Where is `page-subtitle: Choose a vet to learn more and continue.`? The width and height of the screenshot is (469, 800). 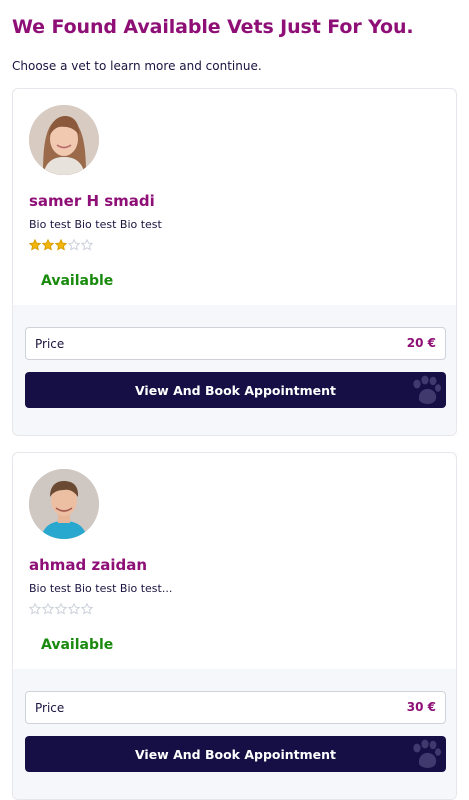
page-subtitle: Choose a vet to learn more and continue. is located at coordinates (137, 66).